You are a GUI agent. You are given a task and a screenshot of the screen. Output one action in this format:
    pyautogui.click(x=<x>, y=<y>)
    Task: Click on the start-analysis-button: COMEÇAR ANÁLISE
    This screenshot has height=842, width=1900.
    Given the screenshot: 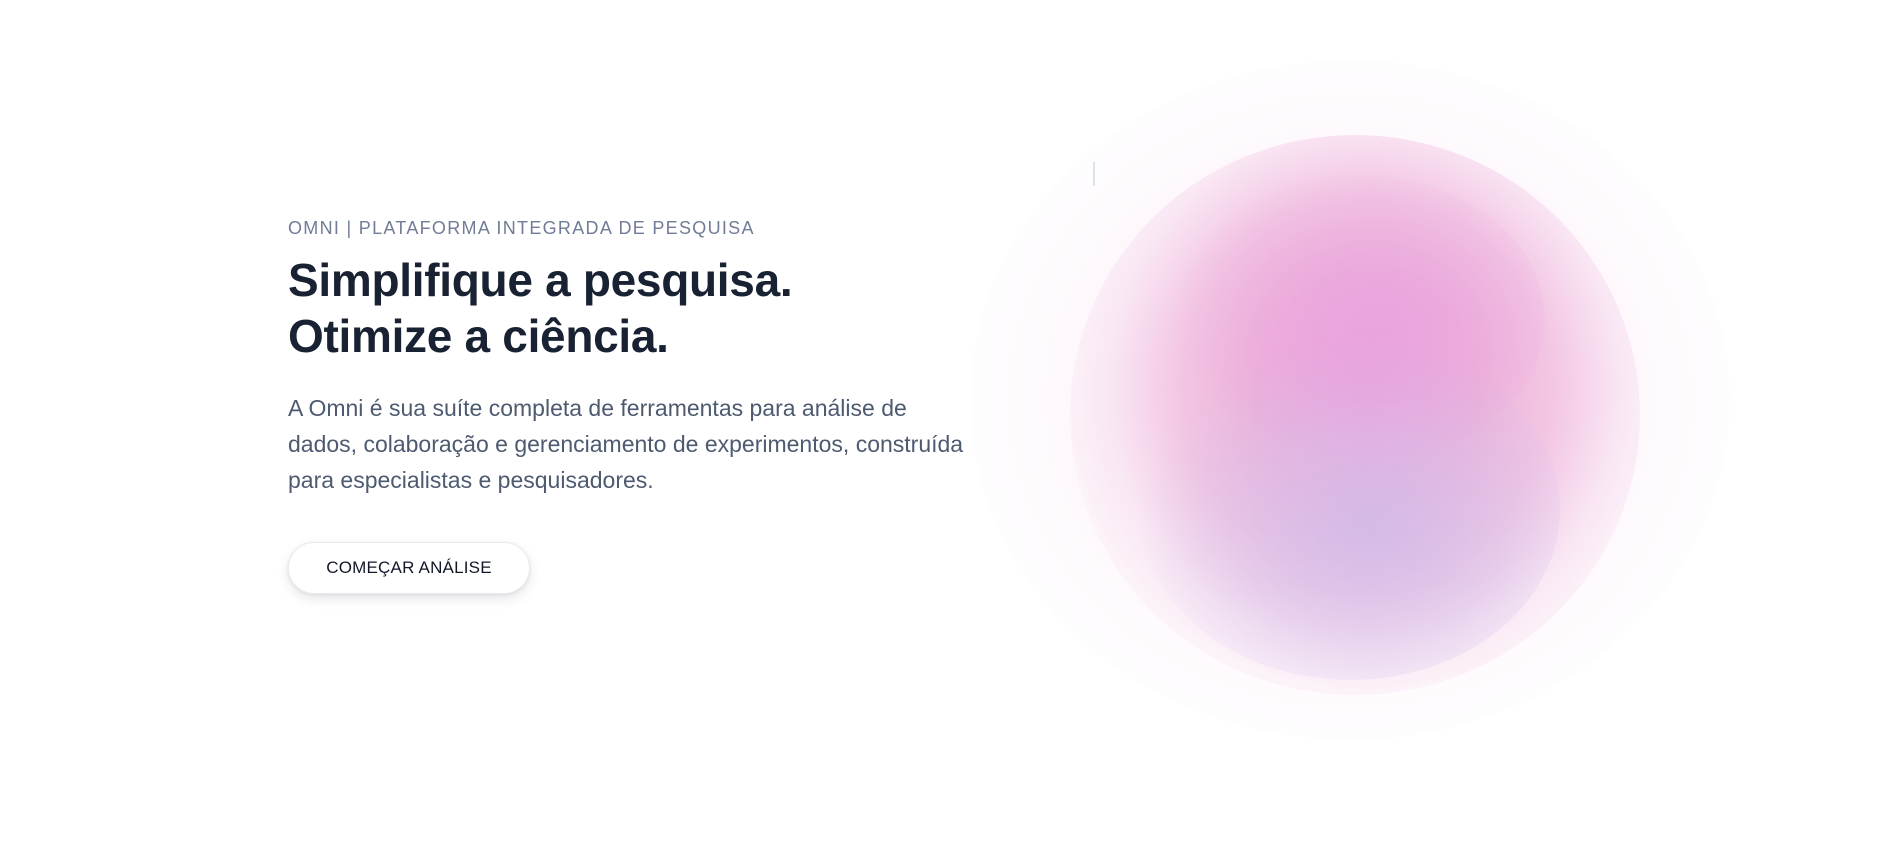 What is the action you would take?
    pyautogui.click(x=409, y=568)
    